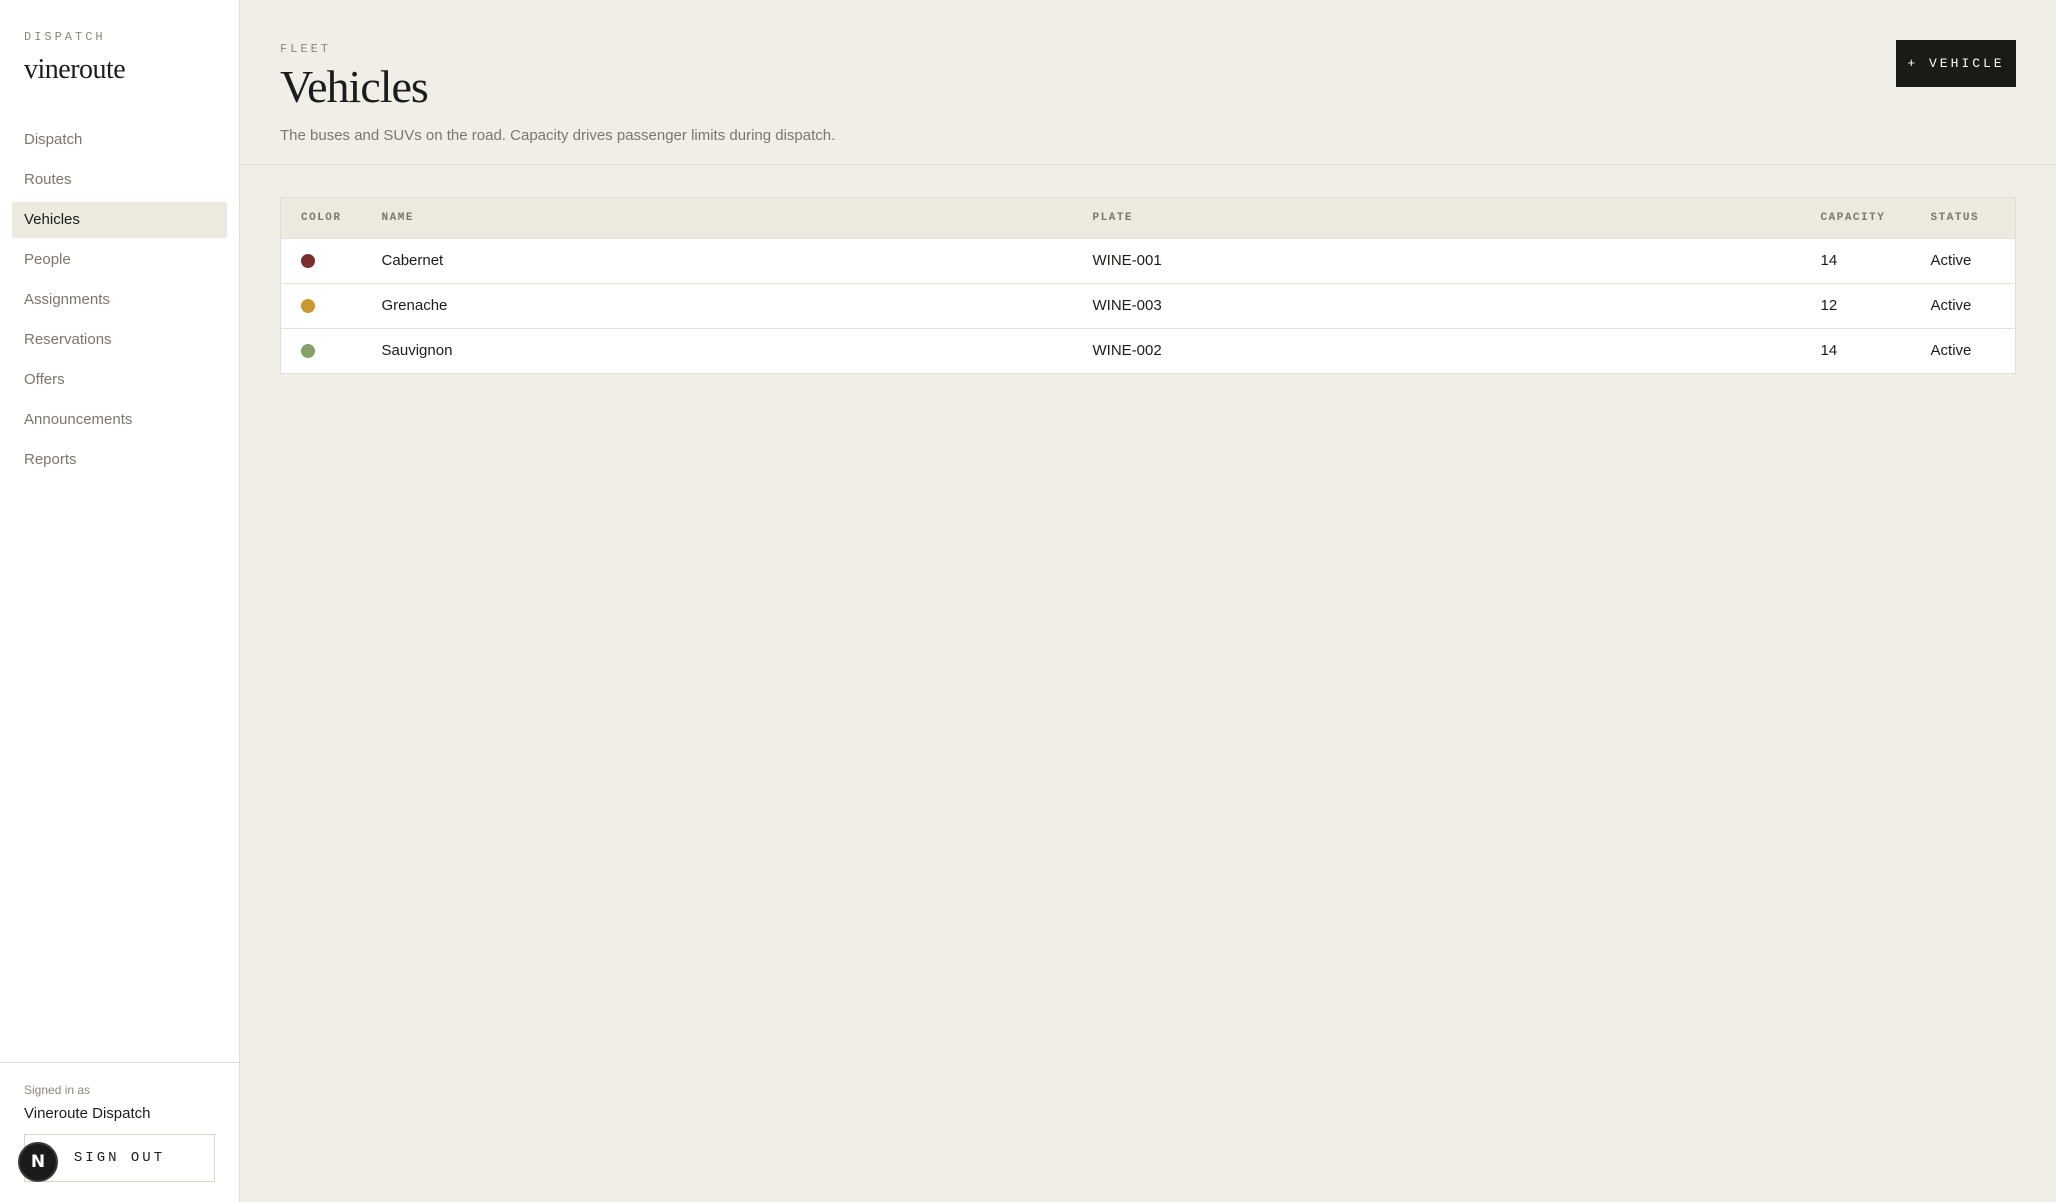 This screenshot has height=1202, width=2056. What do you see at coordinates (1956, 63) in the screenshot?
I see `add-vehicle-button: + VEHICLE` at bounding box center [1956, 63].